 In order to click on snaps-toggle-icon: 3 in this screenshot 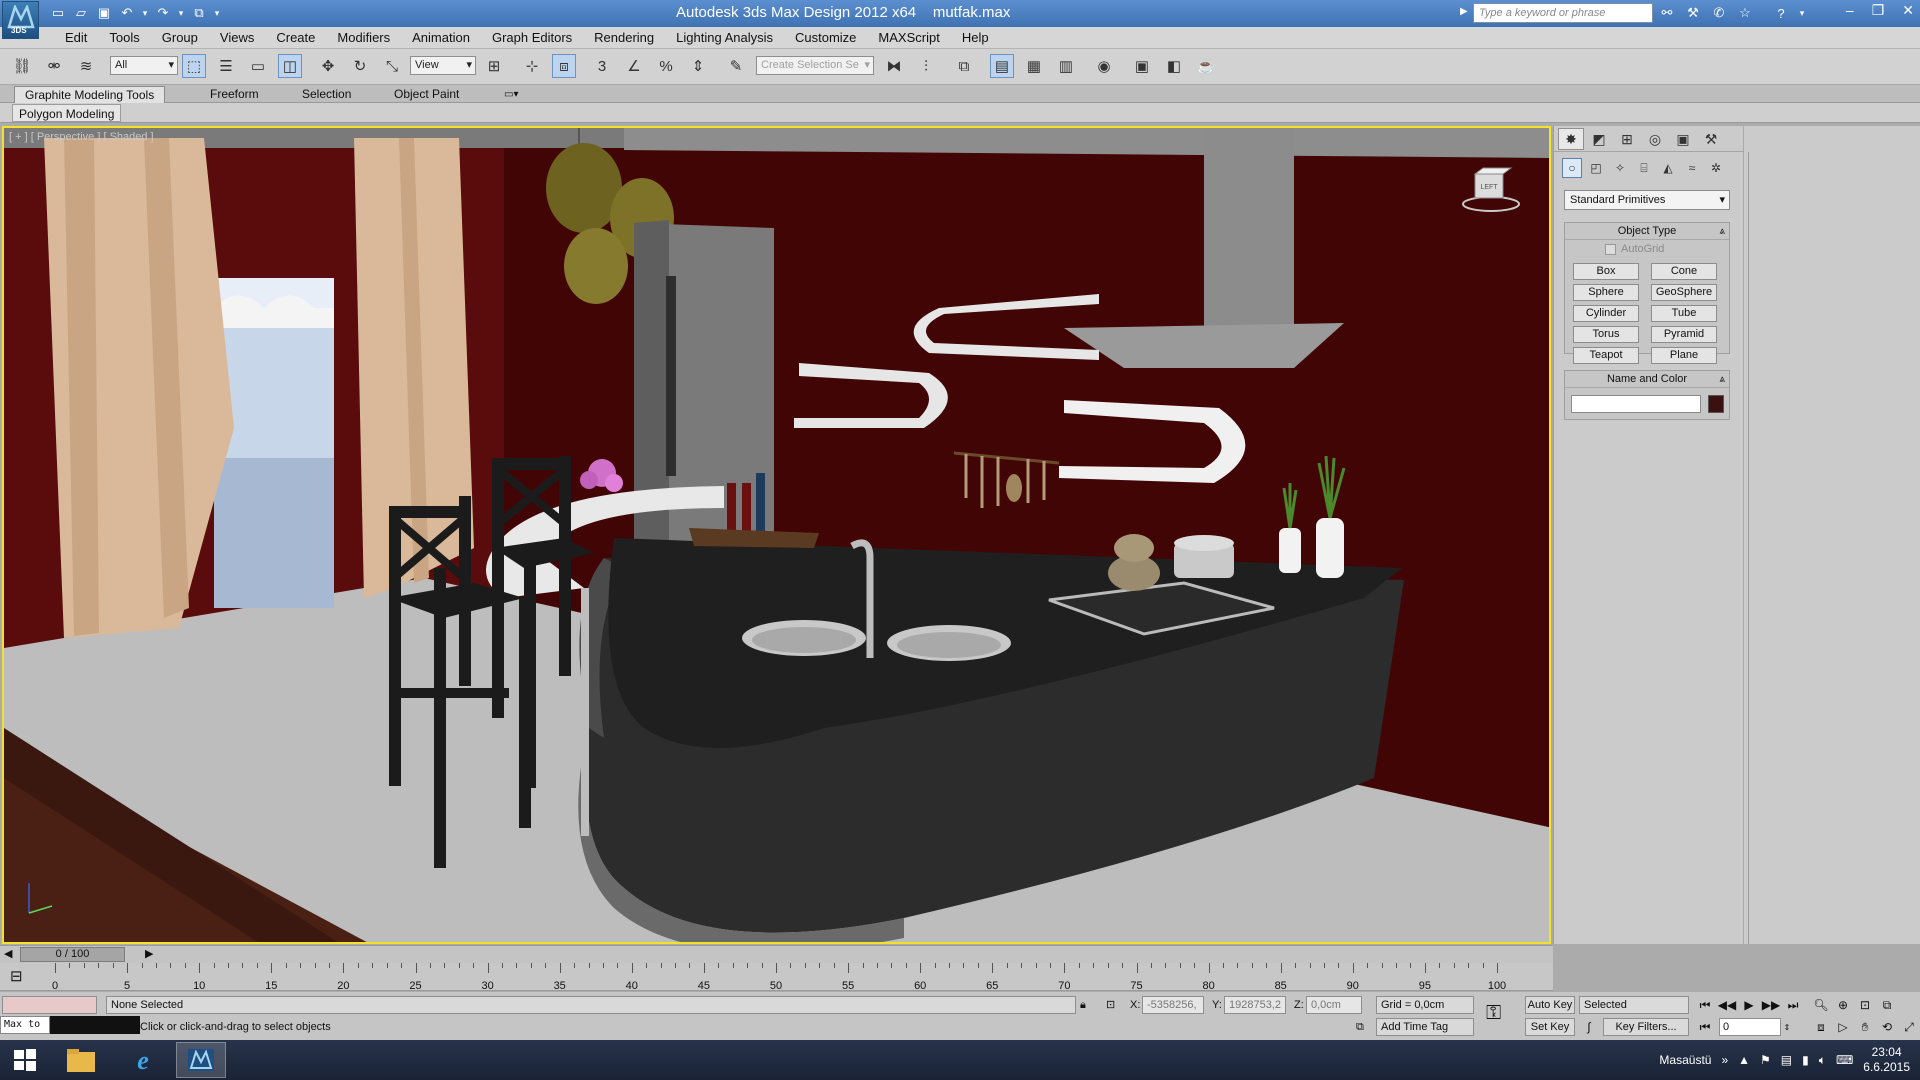, I will do `click(602, 66)`.